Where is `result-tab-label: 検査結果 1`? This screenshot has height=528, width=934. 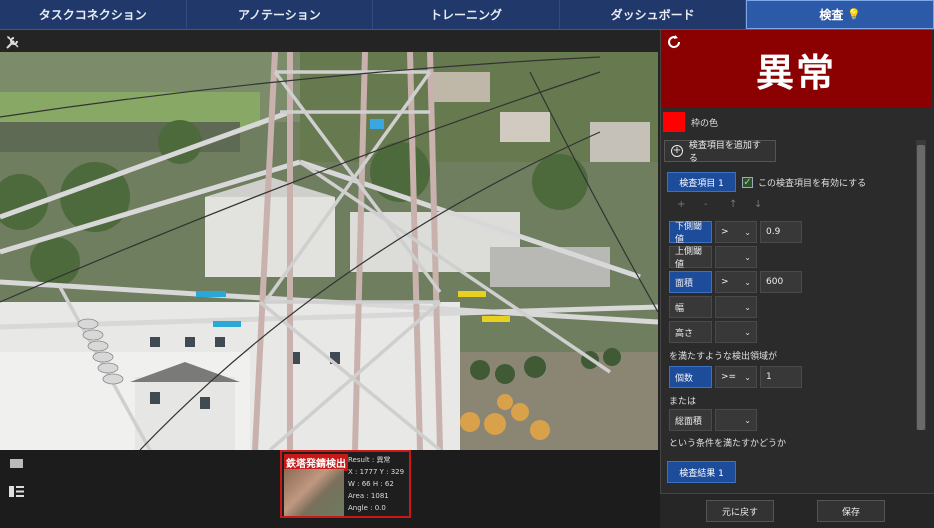 result-tab-label: 検査結果 1 is located at coordinates (701, 473).